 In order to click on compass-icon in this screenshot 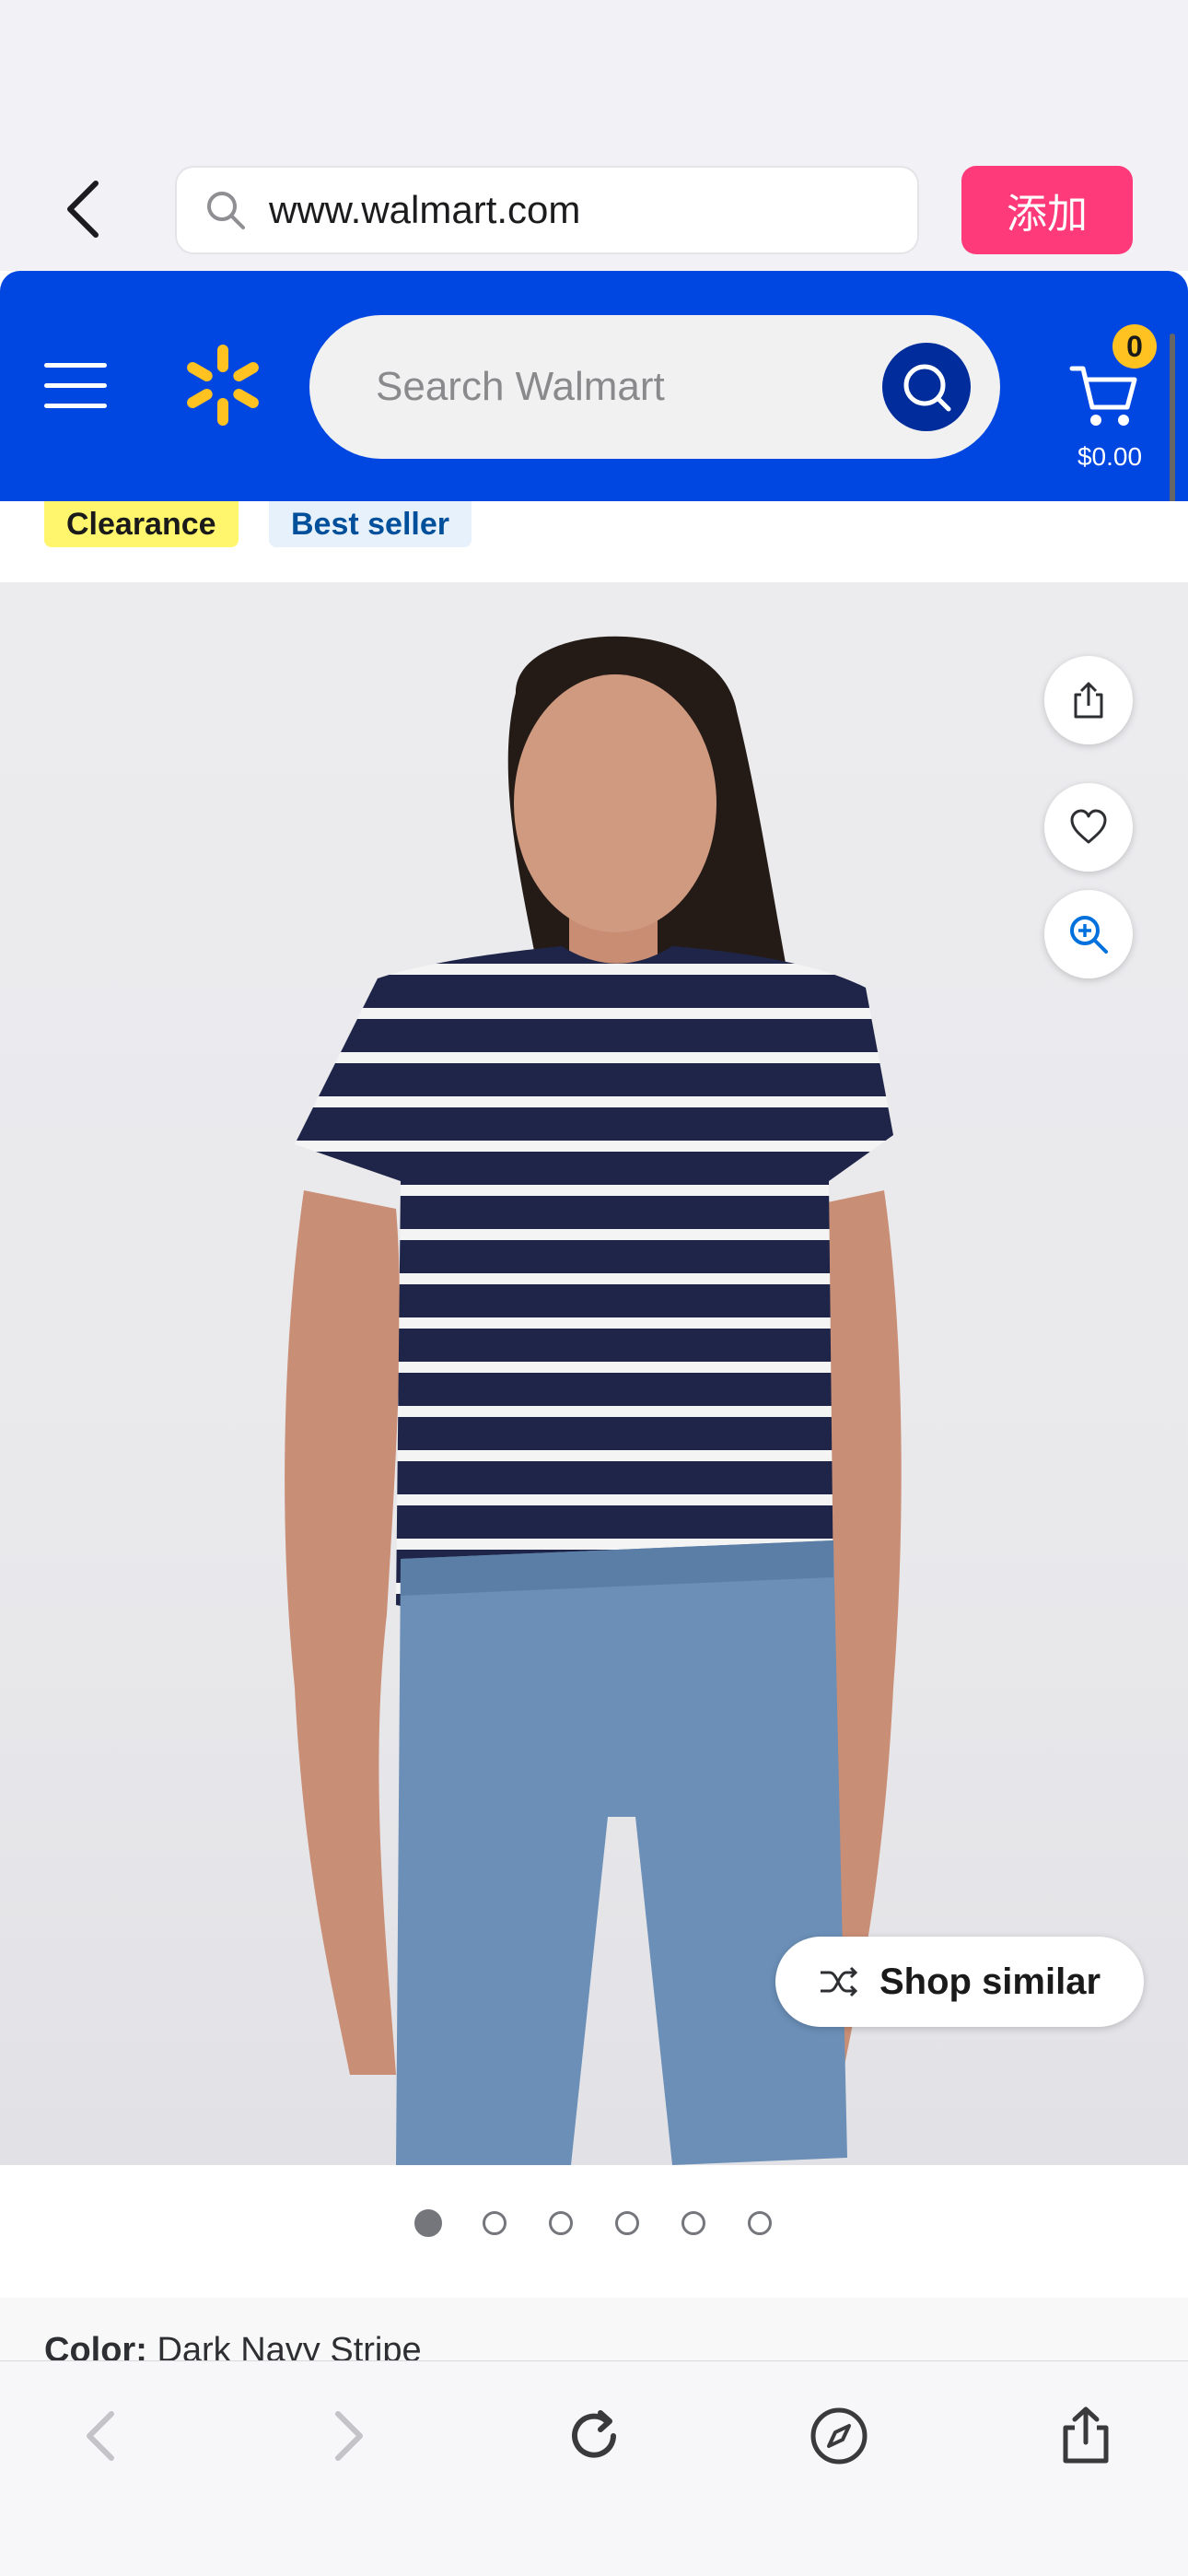, I will do `click(839, 2436)`.